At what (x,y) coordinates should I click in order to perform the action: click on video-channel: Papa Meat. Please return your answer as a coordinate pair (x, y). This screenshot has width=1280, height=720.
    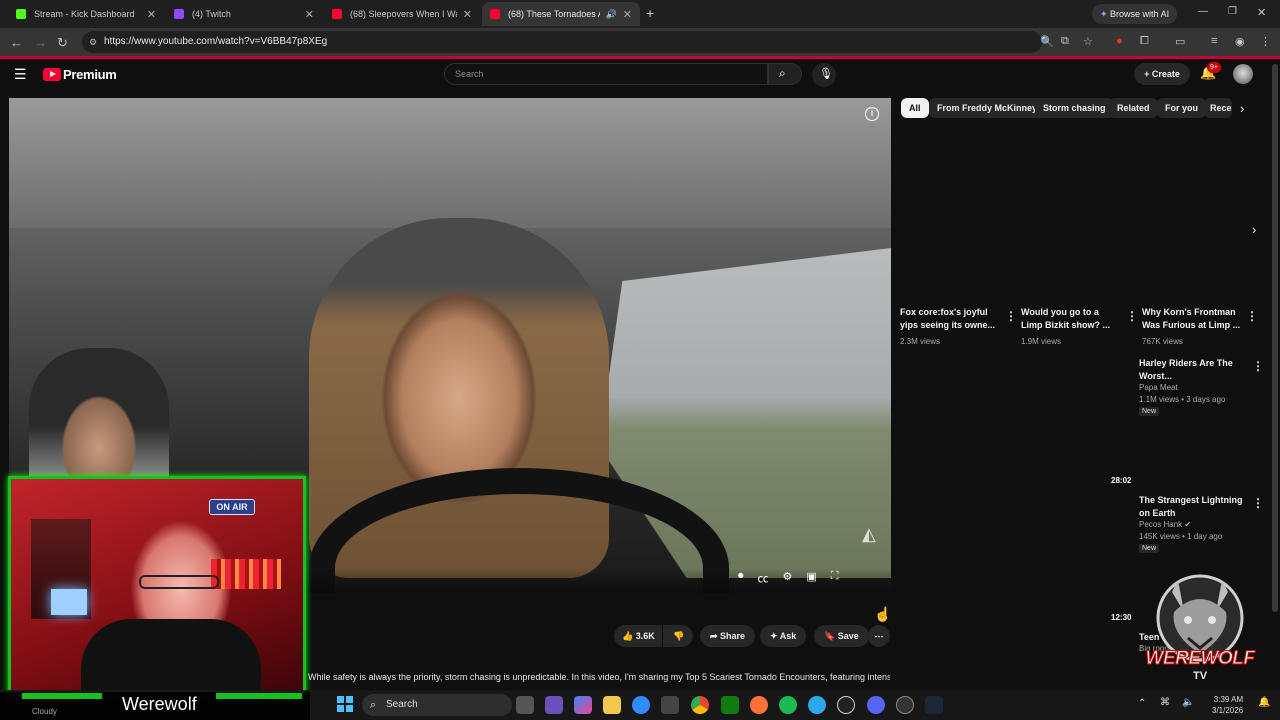
    Looking at the image, I should click on (1158, 388).